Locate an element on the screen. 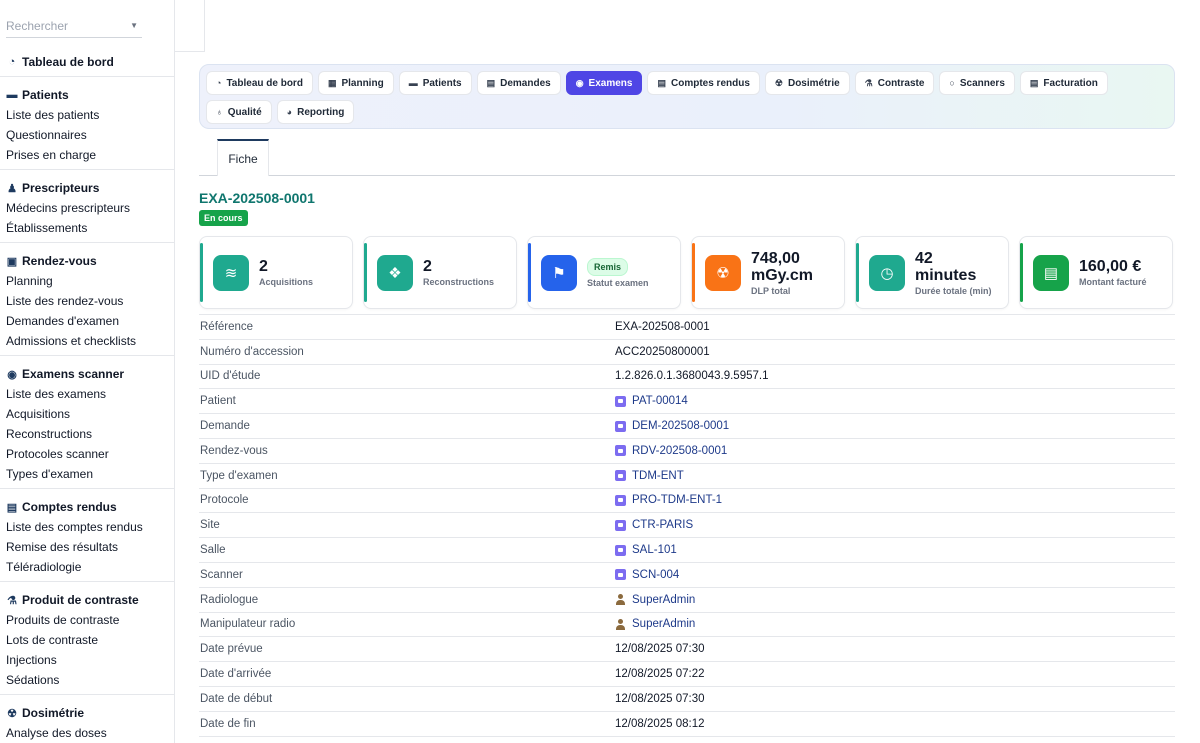 This screenshot has height=743, width=1200. sidebar-item: Téléradiologie is located at coordinates (90, 567).